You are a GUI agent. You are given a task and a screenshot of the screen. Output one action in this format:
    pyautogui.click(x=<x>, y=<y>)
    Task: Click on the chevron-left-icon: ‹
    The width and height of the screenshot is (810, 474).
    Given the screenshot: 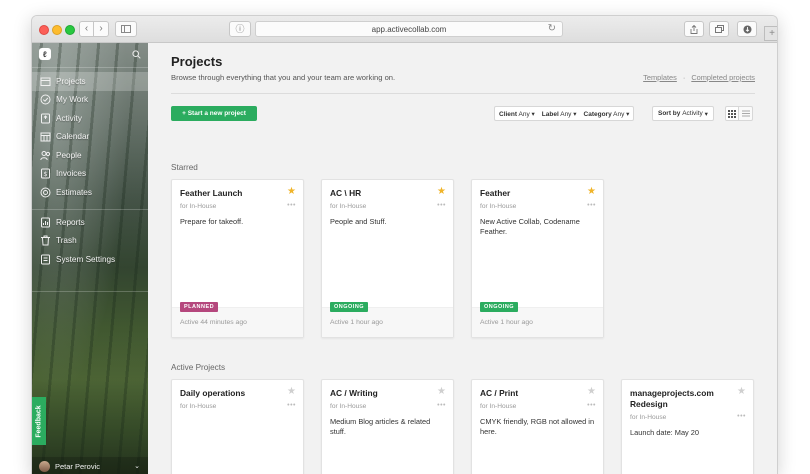 What is the action you would take?
    pyautogui.click(x=86, y=29)
    